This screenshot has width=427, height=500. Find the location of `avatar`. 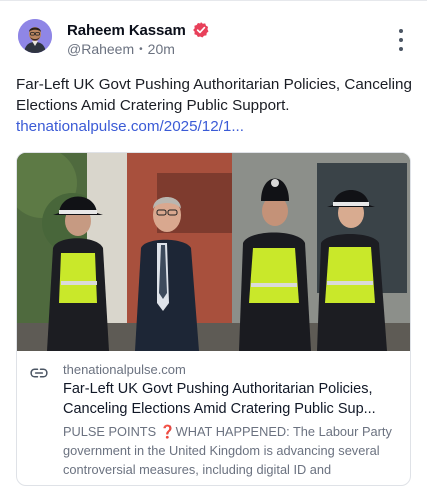

avatar is located at coordinates (35, 36).